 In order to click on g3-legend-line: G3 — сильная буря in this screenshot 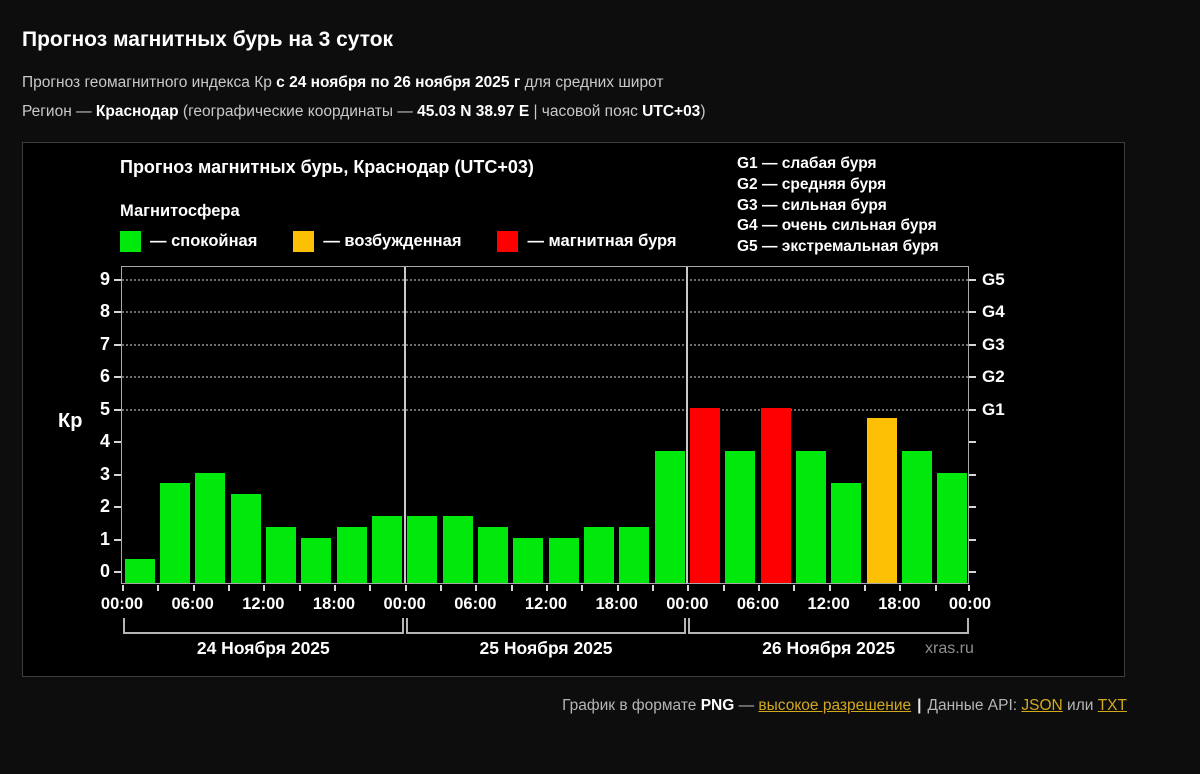, I will do `click(812, 205)`.